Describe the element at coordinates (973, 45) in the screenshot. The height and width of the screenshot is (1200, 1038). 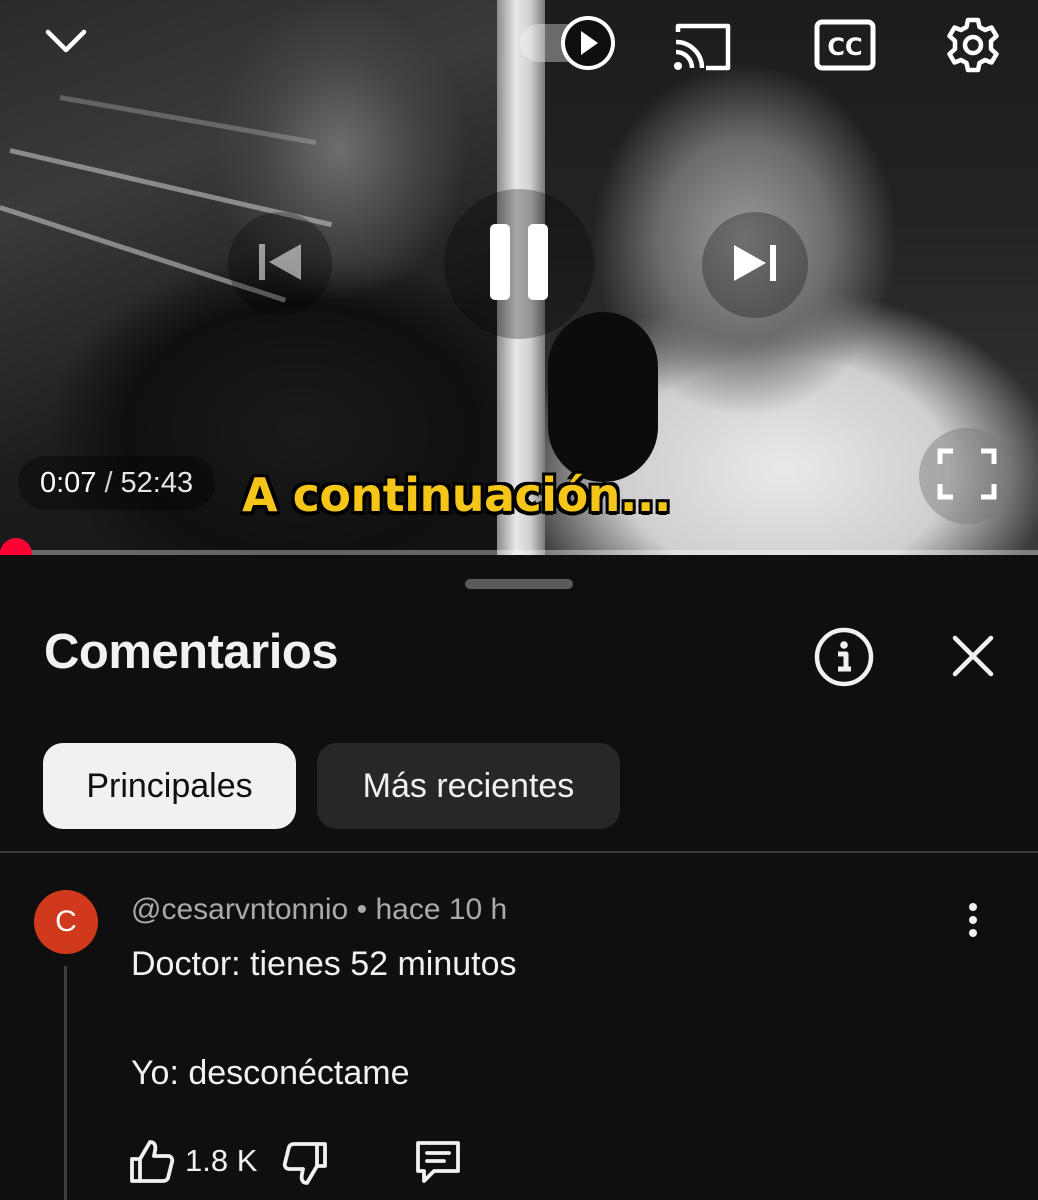
I see `gear-icon` at that location.